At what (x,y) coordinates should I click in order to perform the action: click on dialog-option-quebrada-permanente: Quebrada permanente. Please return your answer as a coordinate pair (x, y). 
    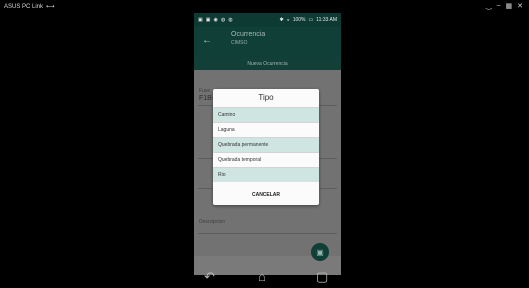
    Looking at the image, I should click on (266, 144).